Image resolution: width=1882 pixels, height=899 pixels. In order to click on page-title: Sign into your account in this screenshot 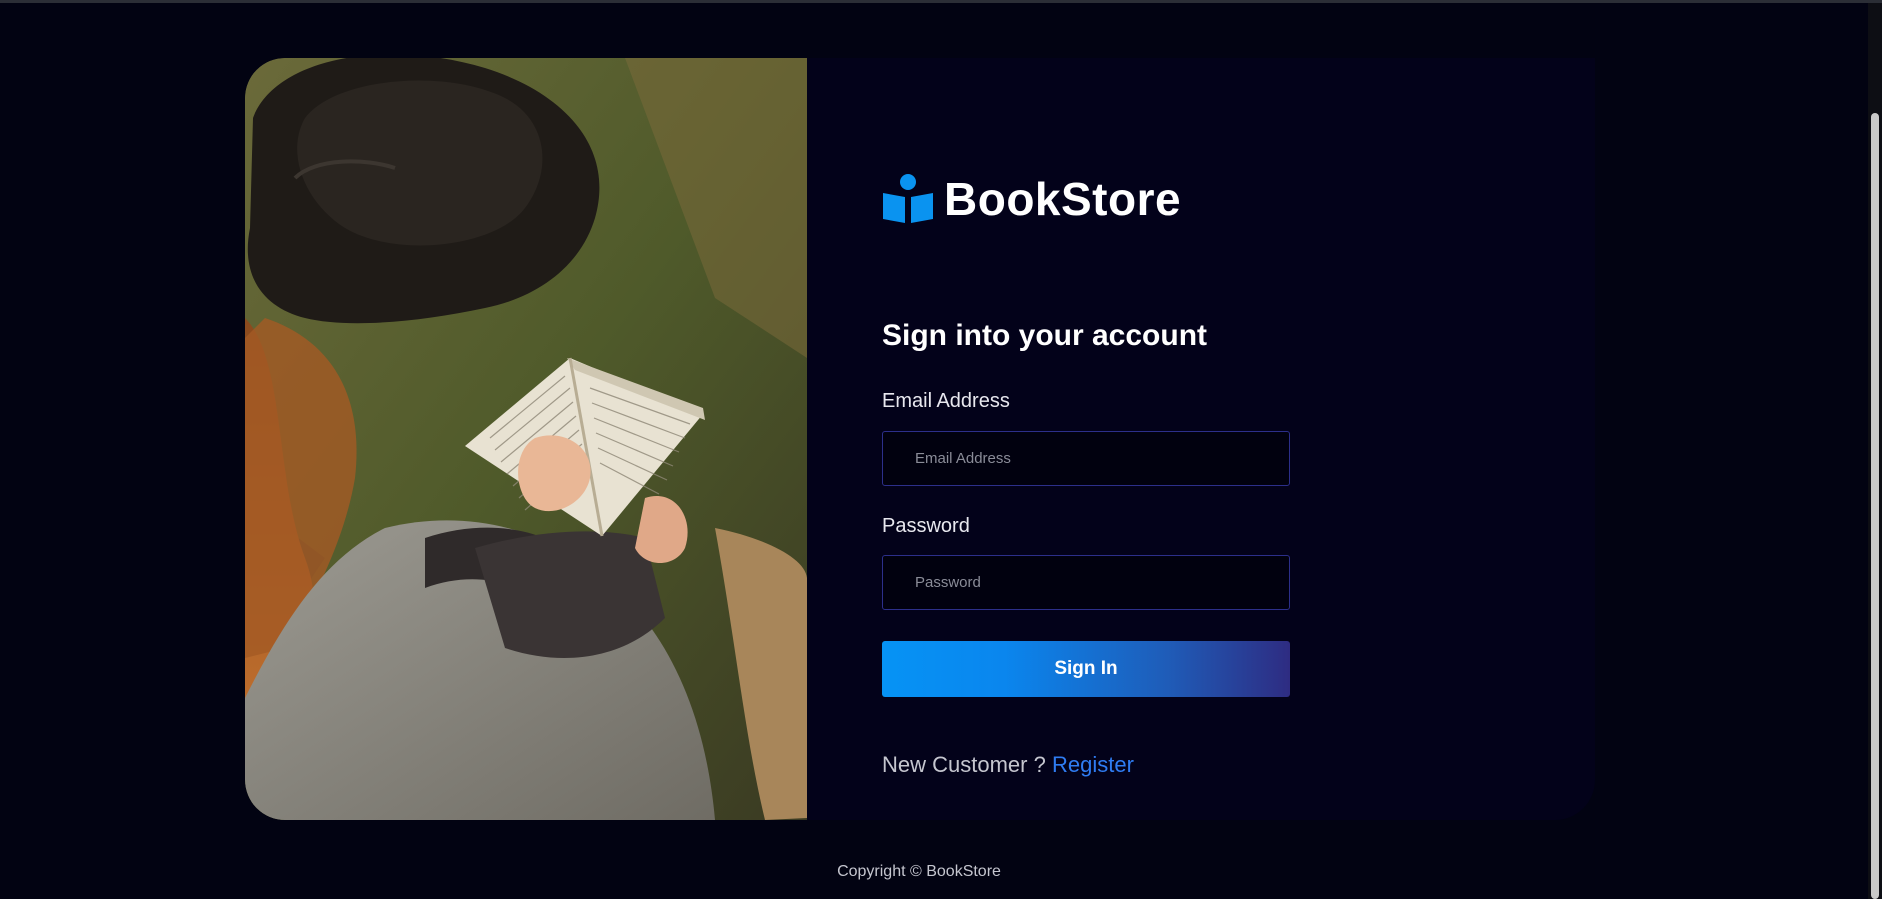, I will do `click(1045, 335)`.